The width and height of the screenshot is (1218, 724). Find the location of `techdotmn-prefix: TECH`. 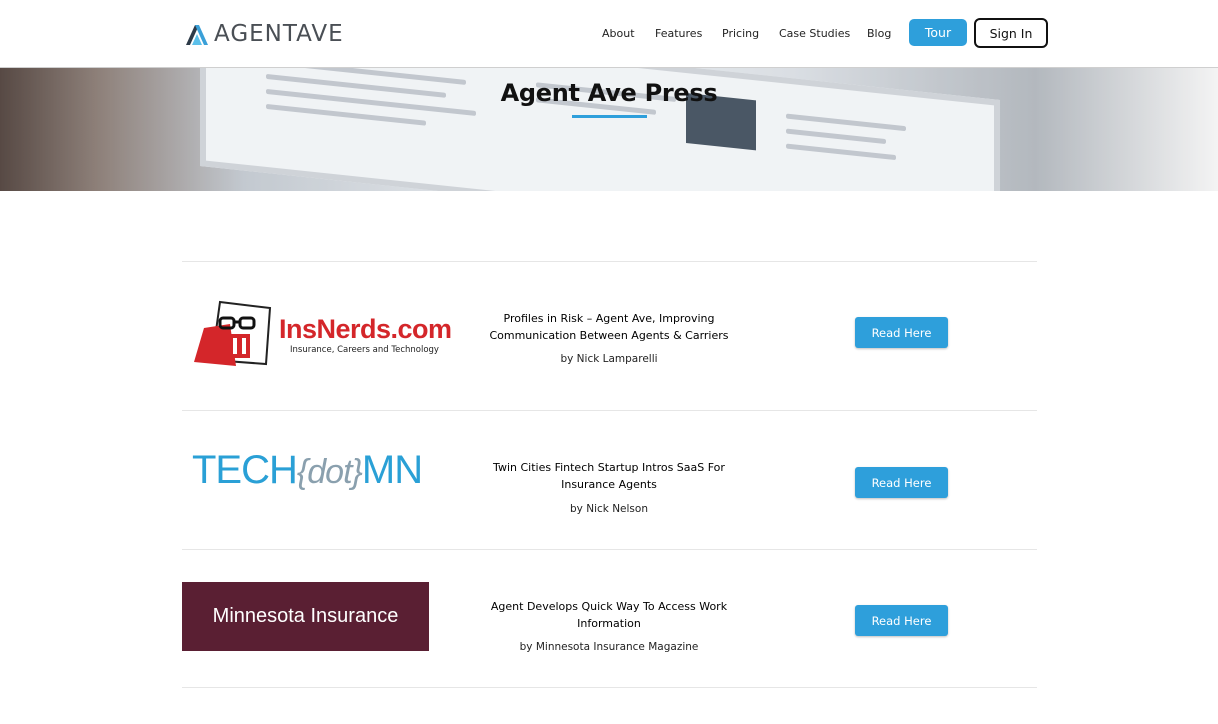

techdotmn-prefix: TECH is located at coordinates (245, 470).